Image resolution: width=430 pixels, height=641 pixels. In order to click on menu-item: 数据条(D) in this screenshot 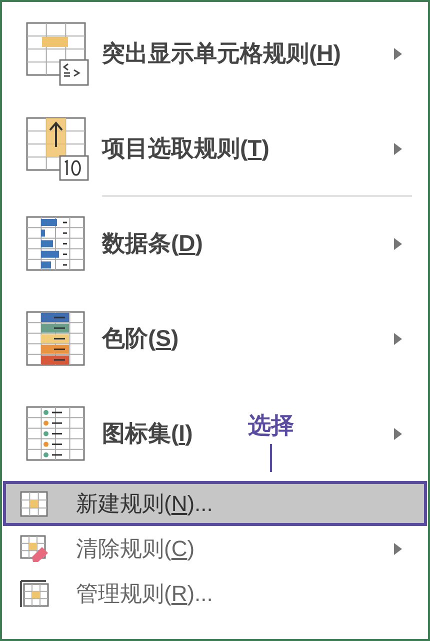, I will do `click(152, 243)`.